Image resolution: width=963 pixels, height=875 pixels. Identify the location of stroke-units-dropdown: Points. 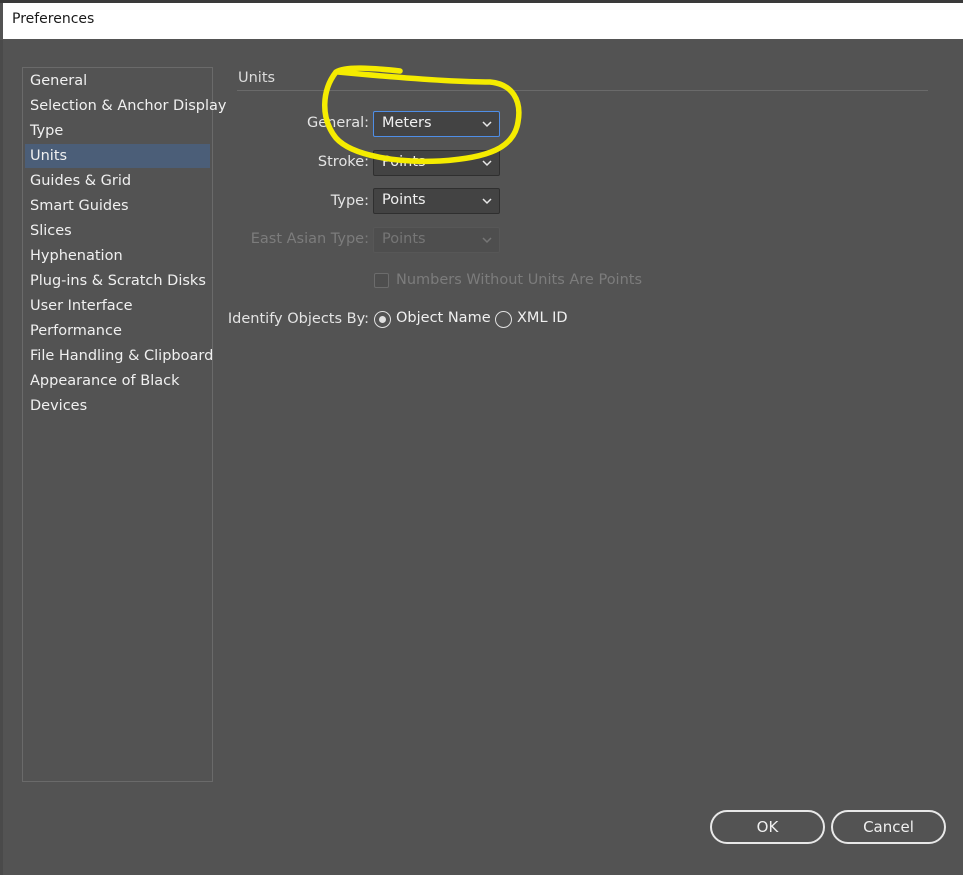
(436, 163).